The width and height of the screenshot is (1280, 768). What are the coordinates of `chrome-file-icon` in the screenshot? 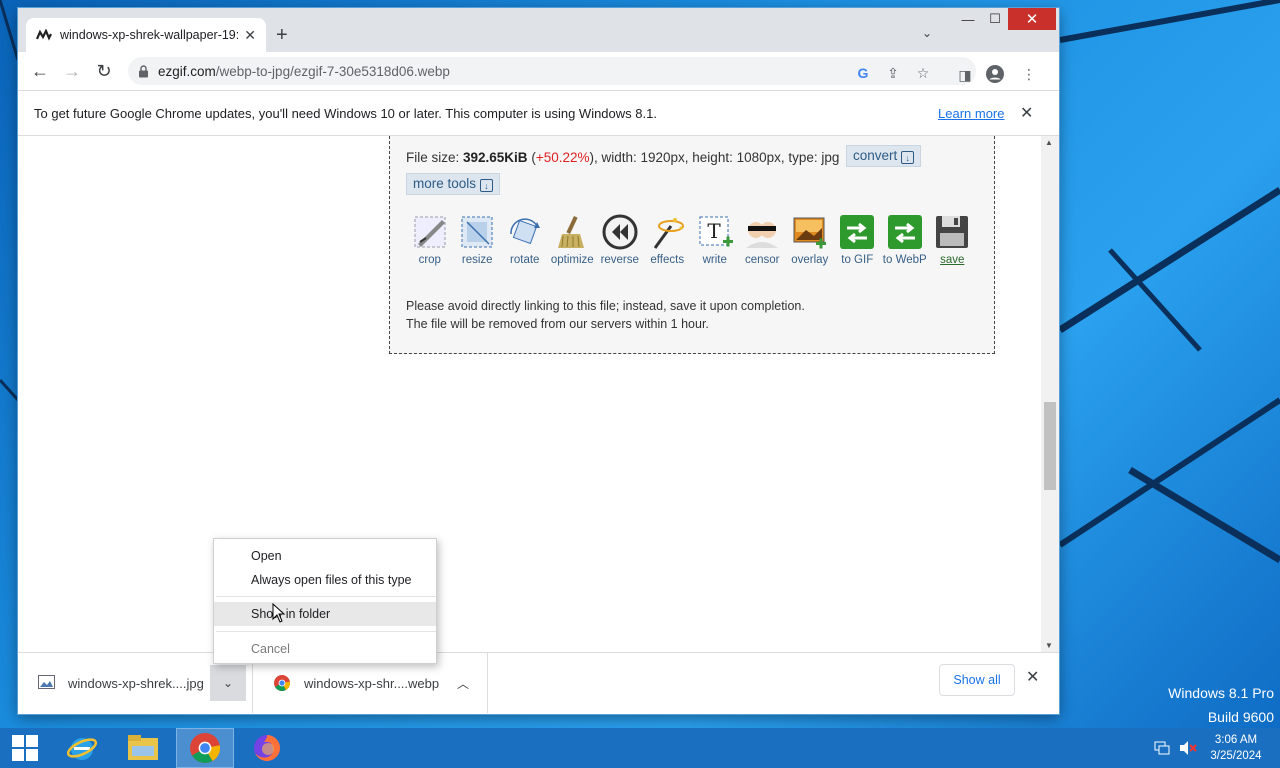 It's located at (283, 683).